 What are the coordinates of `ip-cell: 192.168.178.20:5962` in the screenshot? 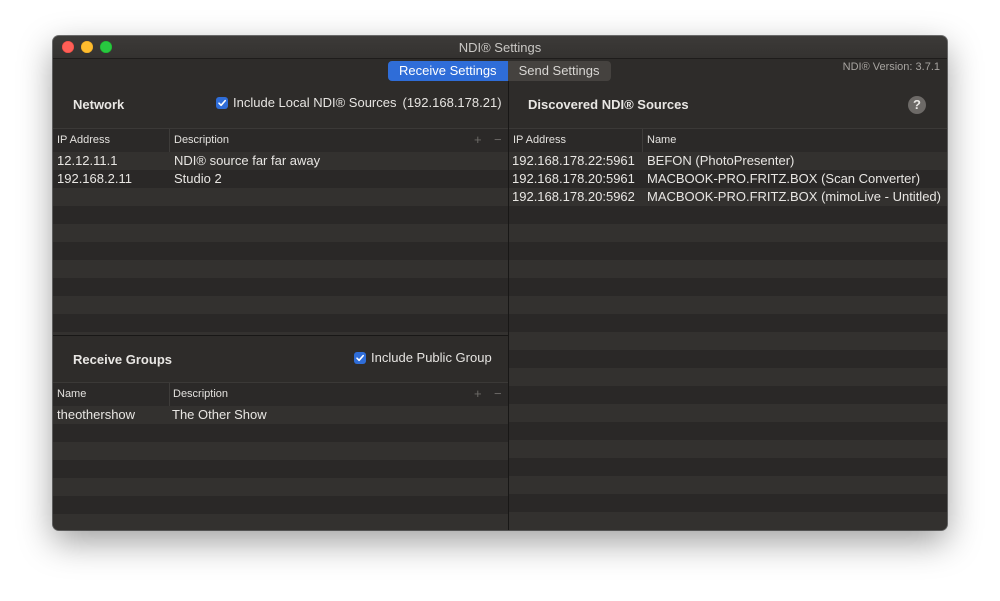 It's located at (573, 196).